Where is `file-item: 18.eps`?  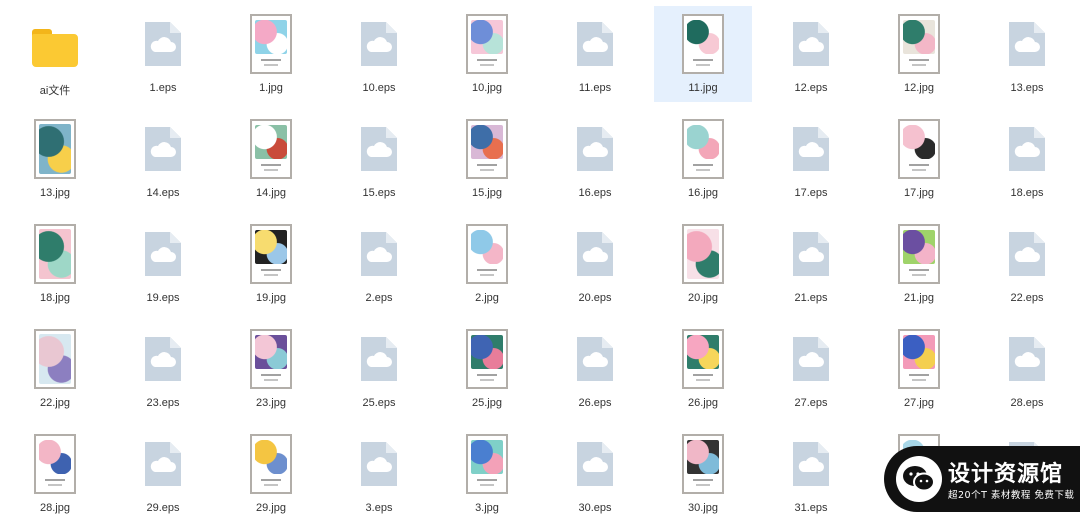 file-item: 18.eps is located at coordinates (1027, 159).